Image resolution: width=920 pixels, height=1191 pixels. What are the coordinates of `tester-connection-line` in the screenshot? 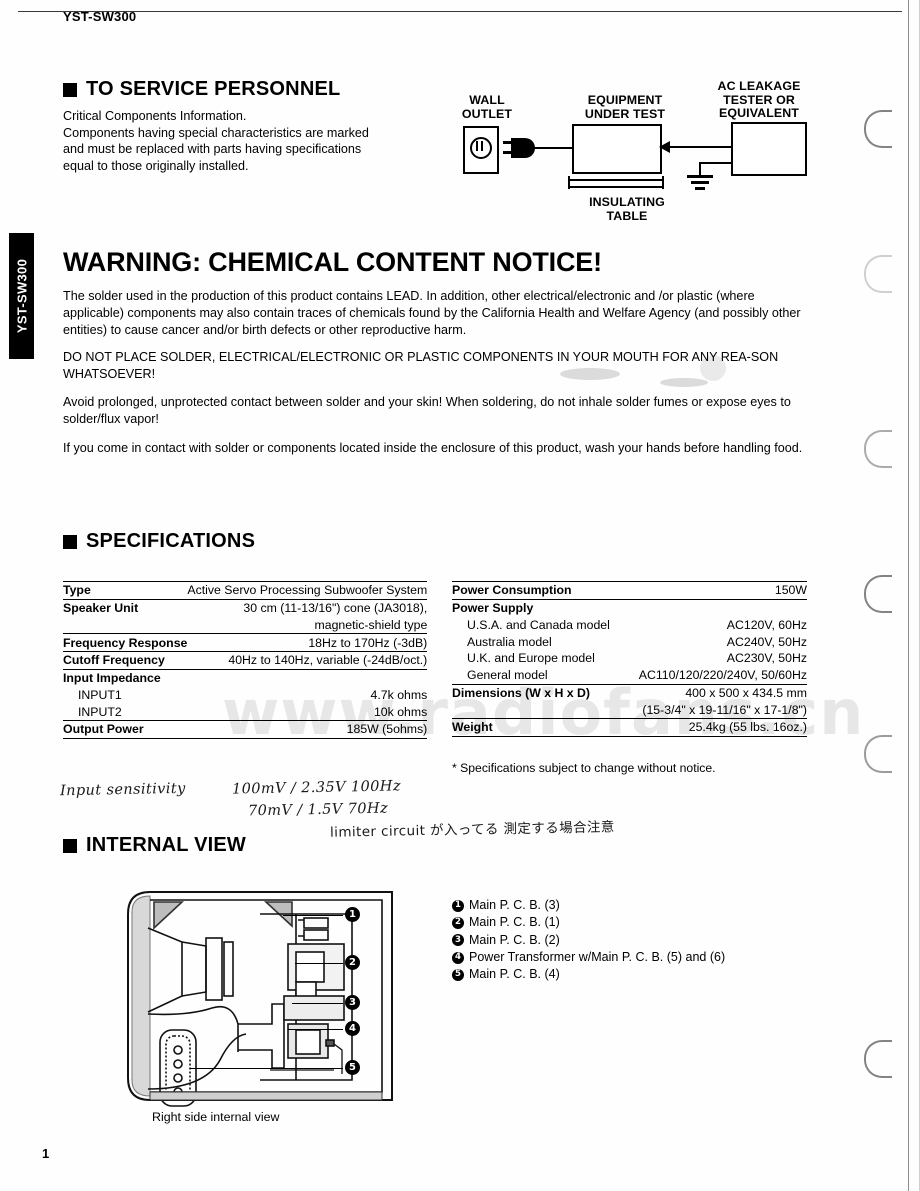 It's located at (699, 147).